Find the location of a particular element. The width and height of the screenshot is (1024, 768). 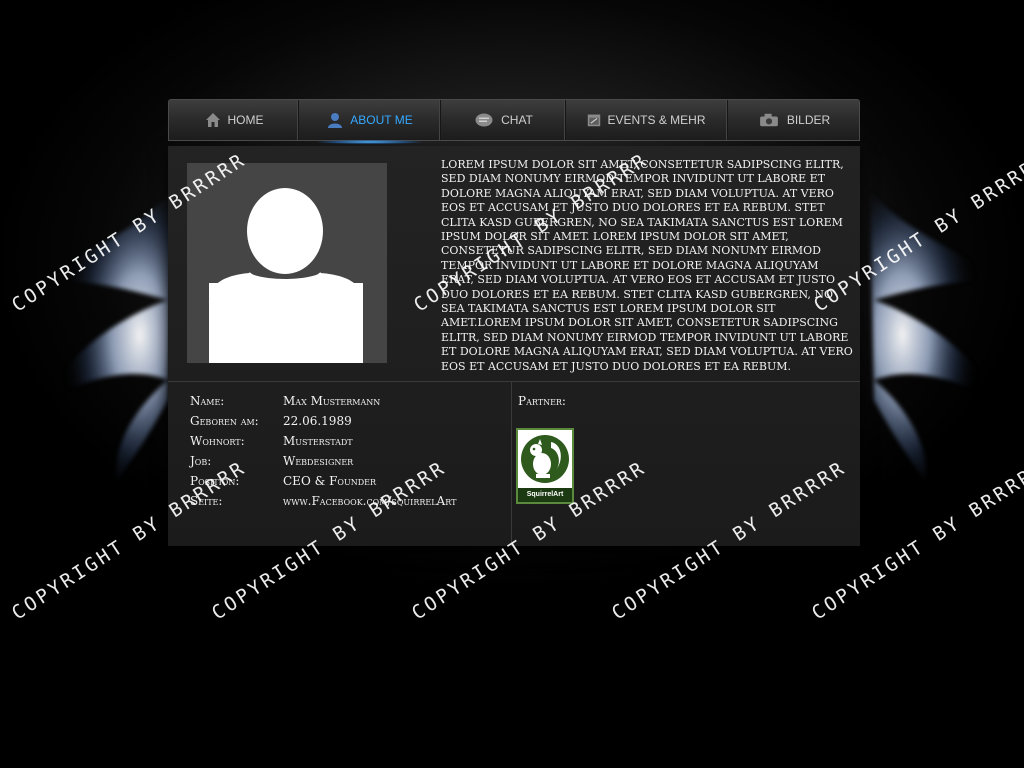

horizontal-divider is located at coordinates (514, 381).